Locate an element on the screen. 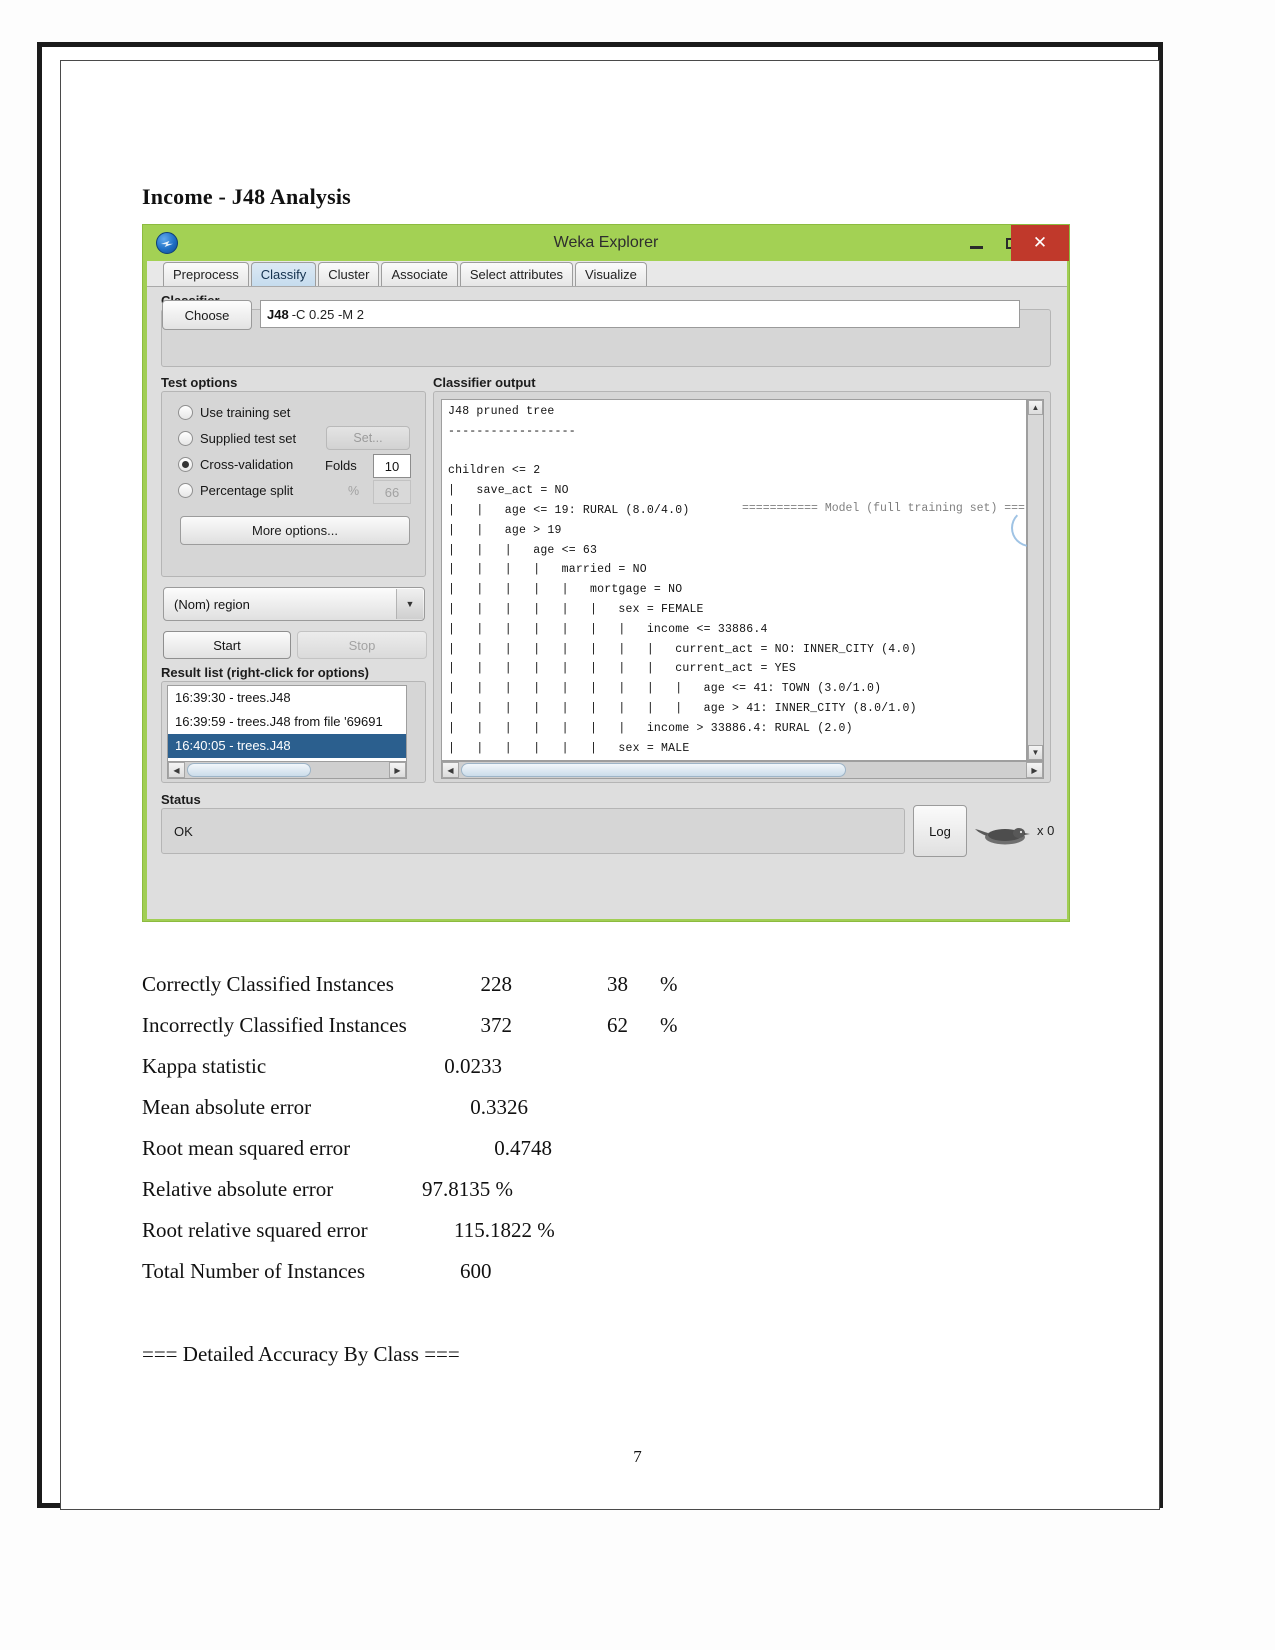  stat-label: Total Number of Instances is located at coordinates (254, 1271).